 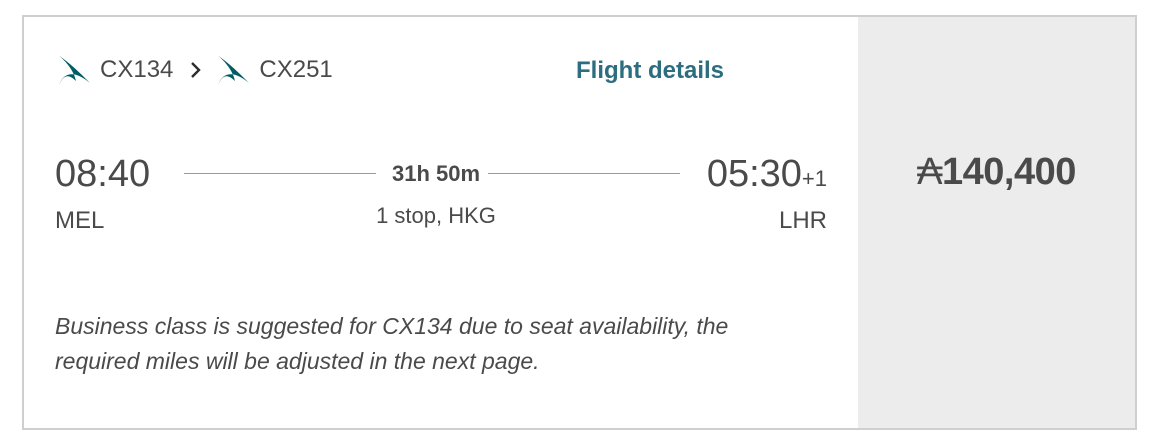 I want to click on price: ₳140,400, so click(x=996, y=172).